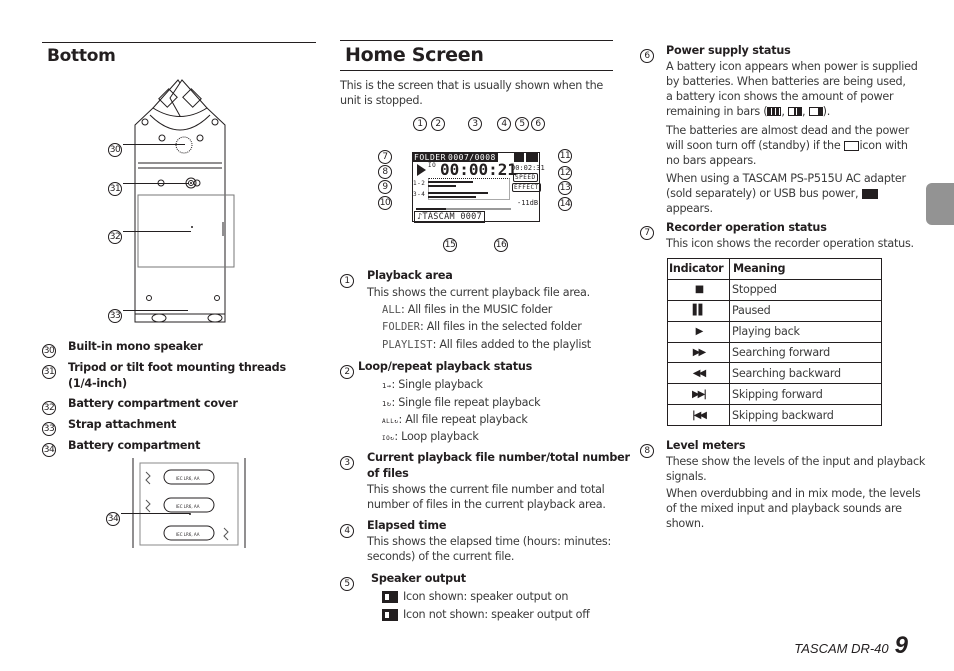  Describe the element at coordinates (565, 188) in the screenshot. I see `callout-13: 13` at that location.